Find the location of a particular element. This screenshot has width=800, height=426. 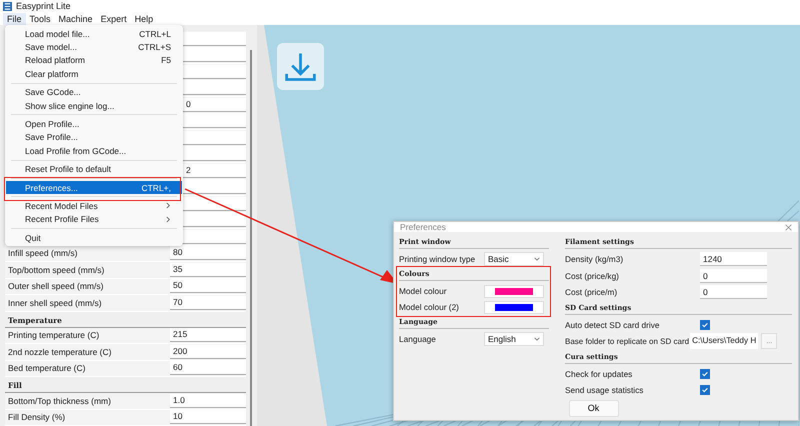

setting-field: 200 is located at coordinates (208, 351).